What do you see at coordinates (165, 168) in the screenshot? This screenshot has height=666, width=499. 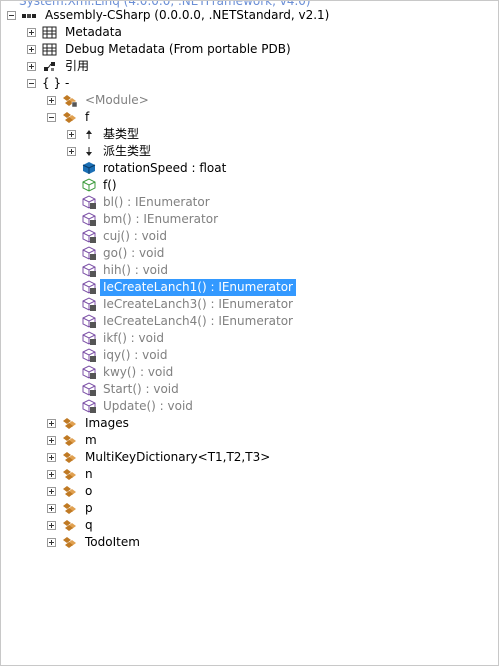 I see `tree-item-label: rotationSpeed : float` at bounding box center [165, 168].